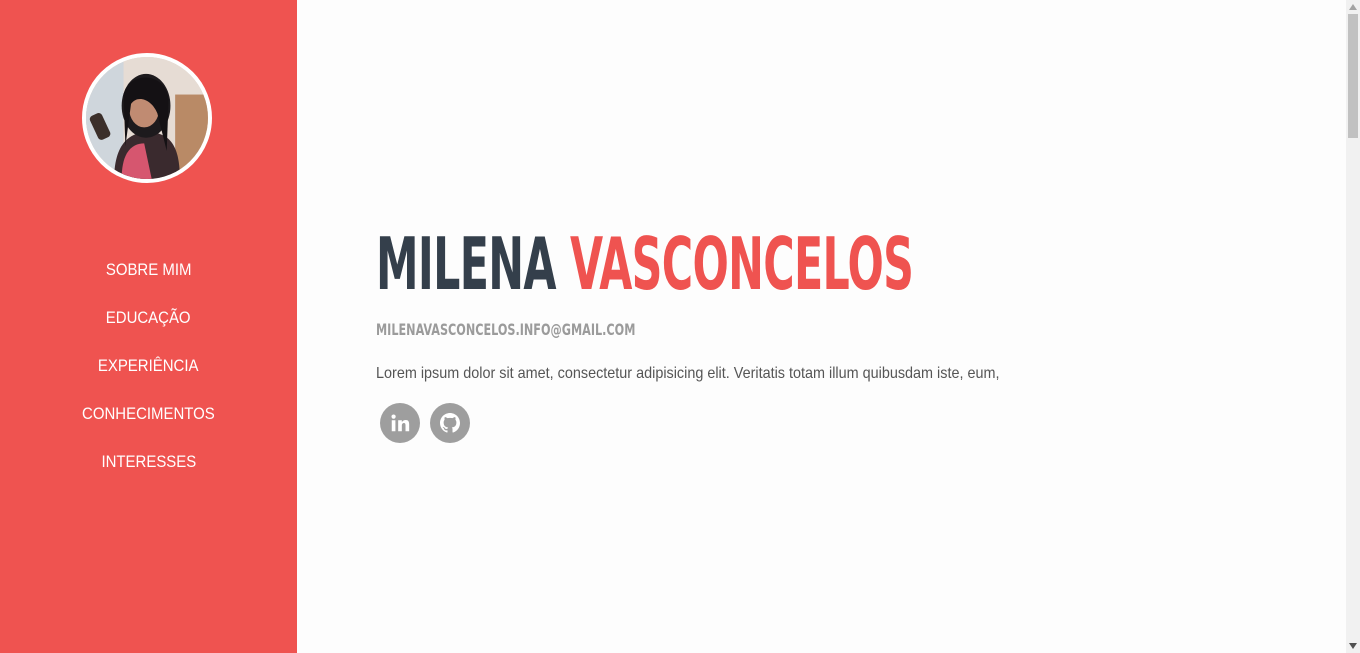  I want to click on linkedin-icon, so click(400, 423).